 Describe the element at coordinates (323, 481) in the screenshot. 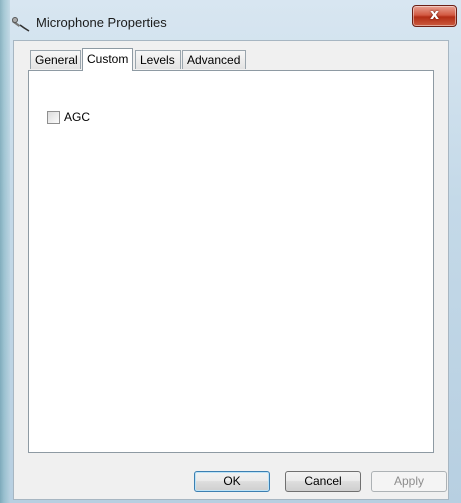

I see `cancel-button: Cancel` at that location.